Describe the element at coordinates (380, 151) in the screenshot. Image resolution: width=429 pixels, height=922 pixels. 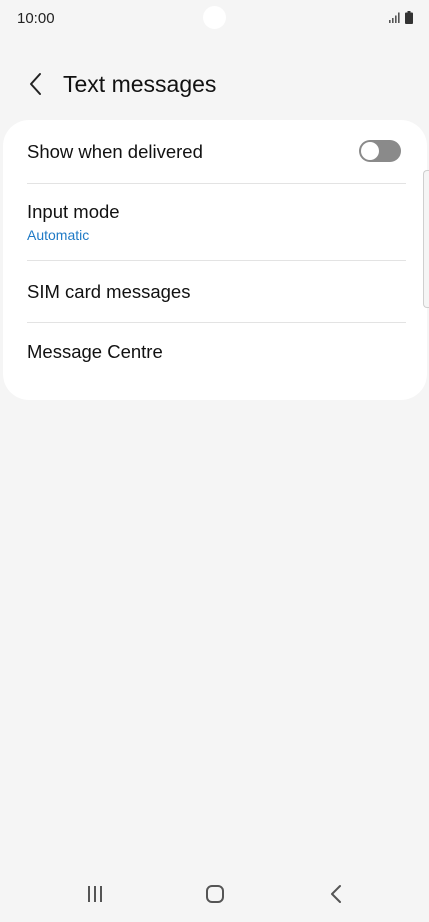
I see `show-when-delivered-toggle` at that location.